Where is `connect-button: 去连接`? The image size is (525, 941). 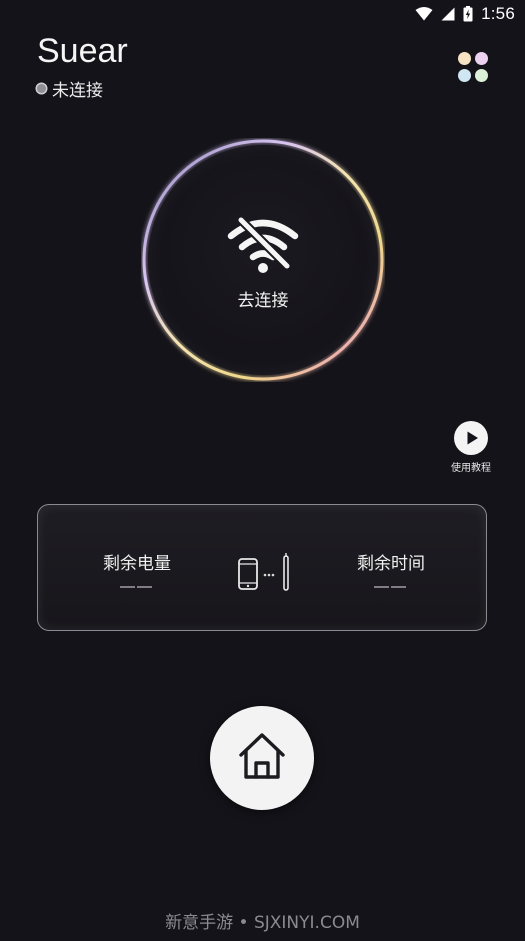 connect-button: 去连接 is located at coordinates (263, 260).